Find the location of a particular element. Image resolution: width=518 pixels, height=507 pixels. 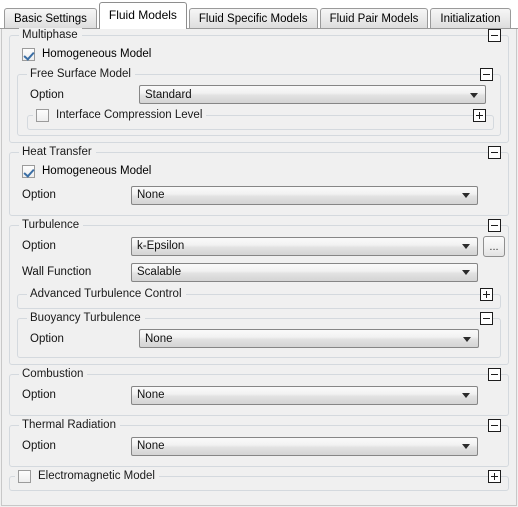

group-combustion: Combustion Option None is located at coordinates (259, 391).